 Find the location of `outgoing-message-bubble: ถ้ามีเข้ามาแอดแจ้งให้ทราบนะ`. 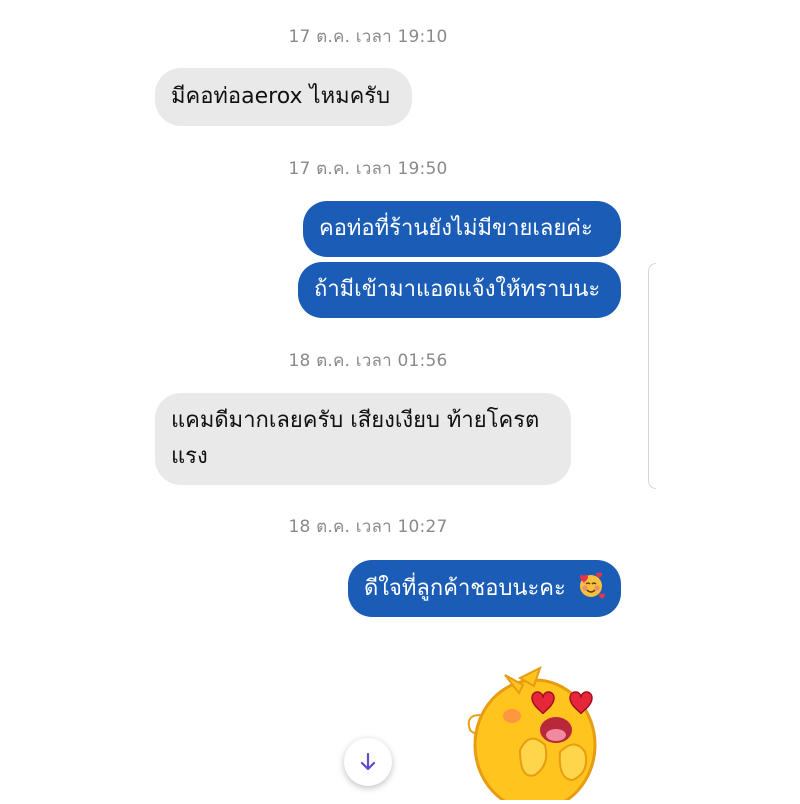

outgoing-message-bubble: ถ้ามีเข้ามาแอดแจ้งให้ทราบนะ is located at coordinates (459, 290).